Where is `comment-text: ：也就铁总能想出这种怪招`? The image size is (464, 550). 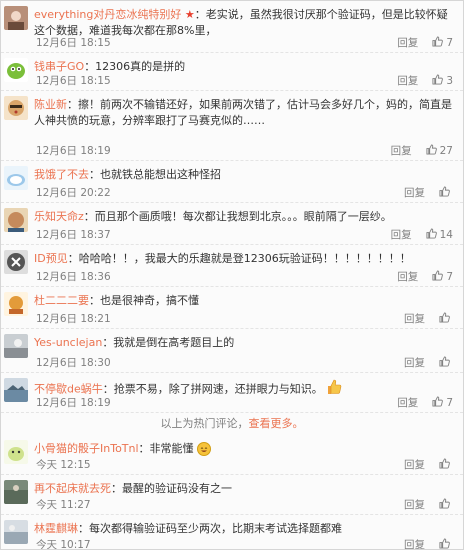
comment-text: ：也就铁总能想出这种怪招 is located at coordinates (155, 174).